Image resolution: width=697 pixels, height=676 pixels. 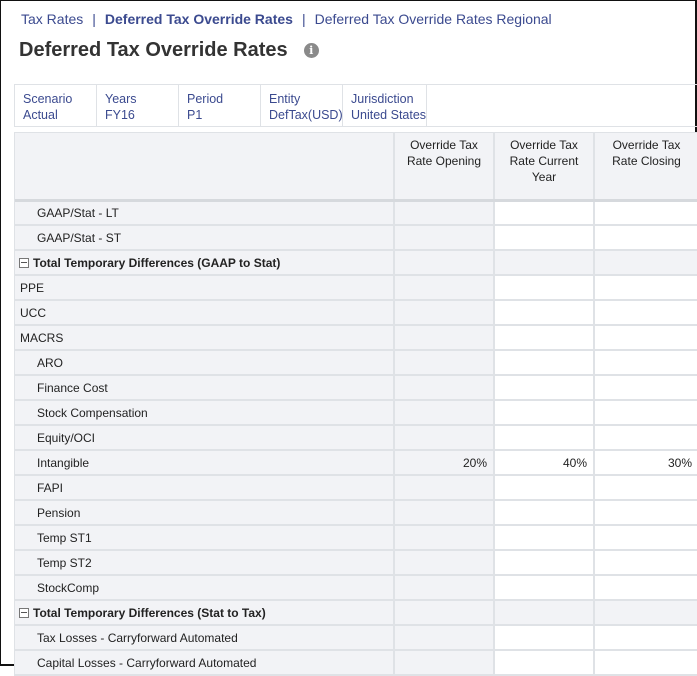 I want to click on column-header-opening: Override Tax Rate Opening, so click(x=444, y=167).